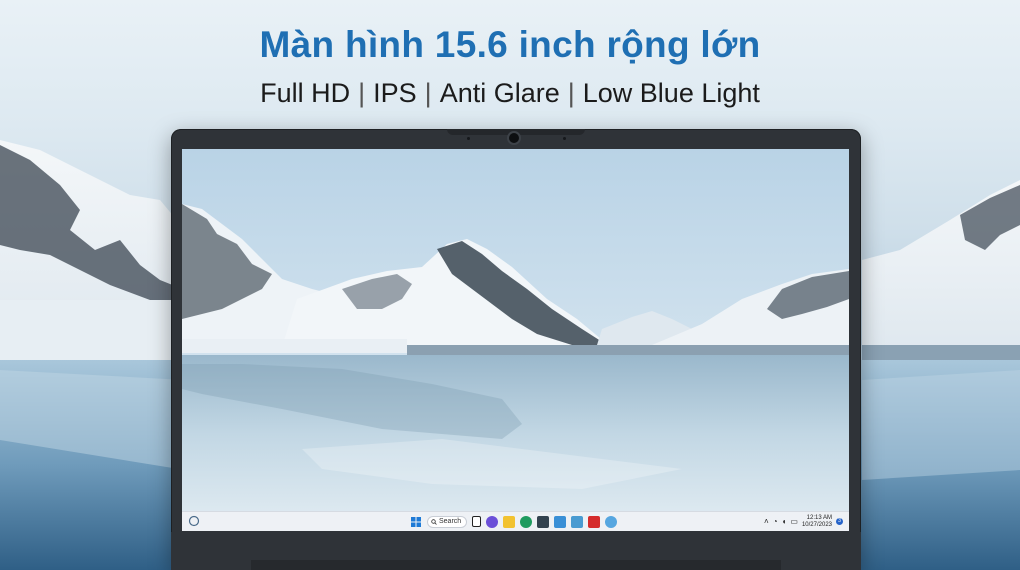 Image resolution: width=1020 pixels, height=570 pixels. Describe the element at coordinates (450, 521) in the screenshot. I see `search-label: Search` at that location.